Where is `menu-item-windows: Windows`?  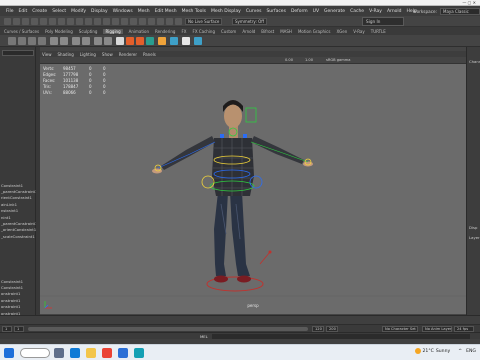
menu-item-windows: Windows is located at coordinates (123, 11).